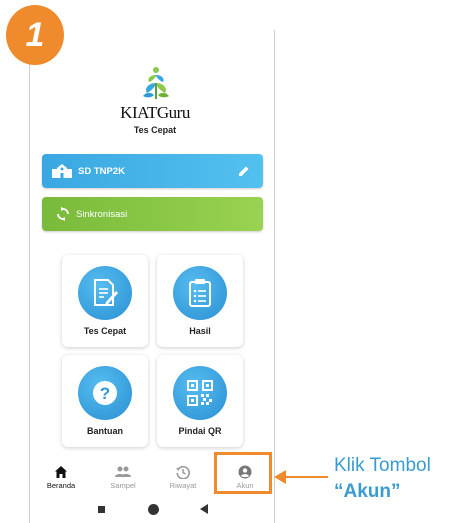  What do you see at coordinates (123, 485) in the screenshot?
I see `nav-label: Sampel` at bounding box center [123, 485].